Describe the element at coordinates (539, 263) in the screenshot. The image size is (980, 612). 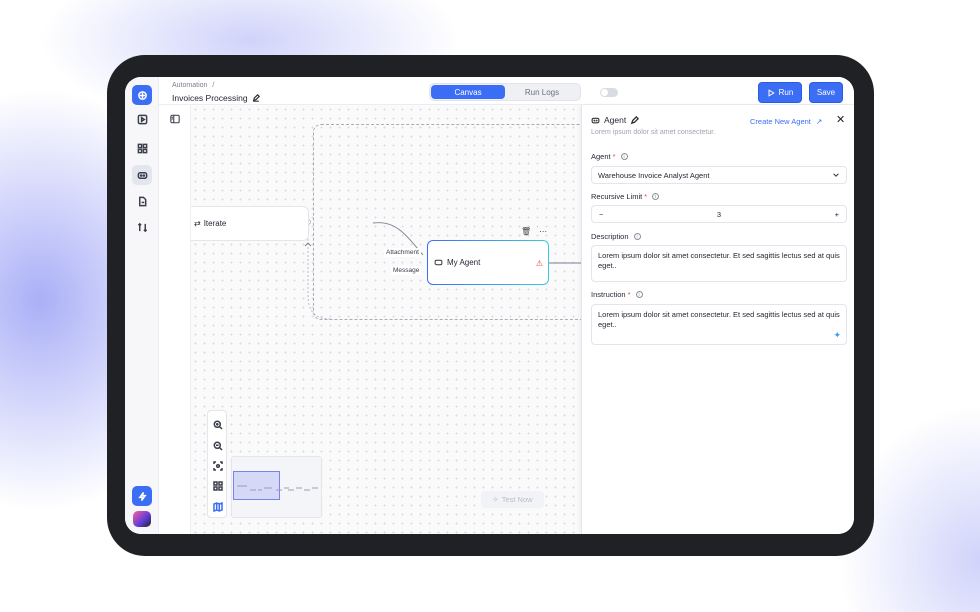
I see `warning-icon: ⚠` at that location.